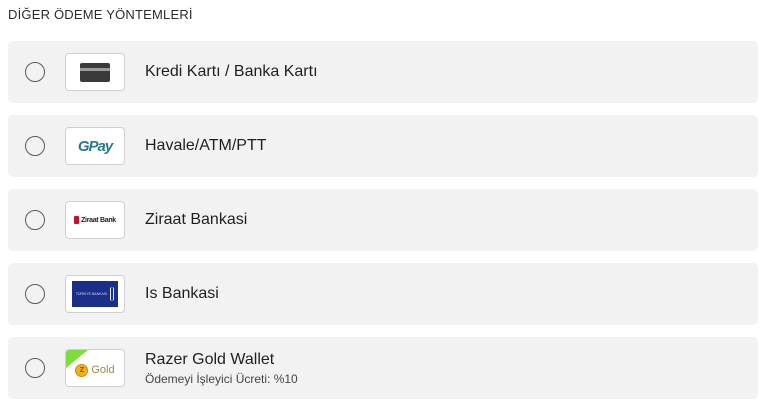  I want to click on payment-method-label: Ziraat Bankasi, so click(196, 219).